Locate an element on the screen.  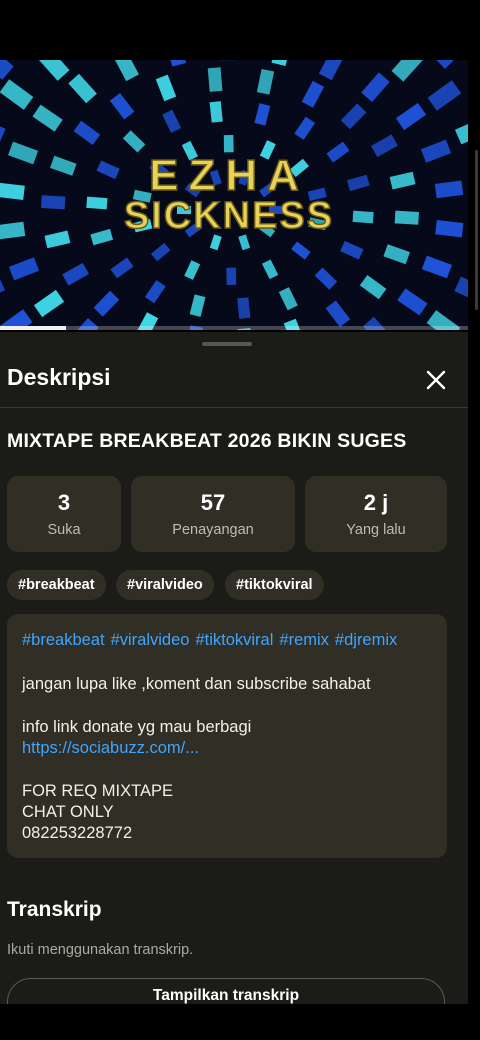
status-bar-area is located at coordinates (240, 30).